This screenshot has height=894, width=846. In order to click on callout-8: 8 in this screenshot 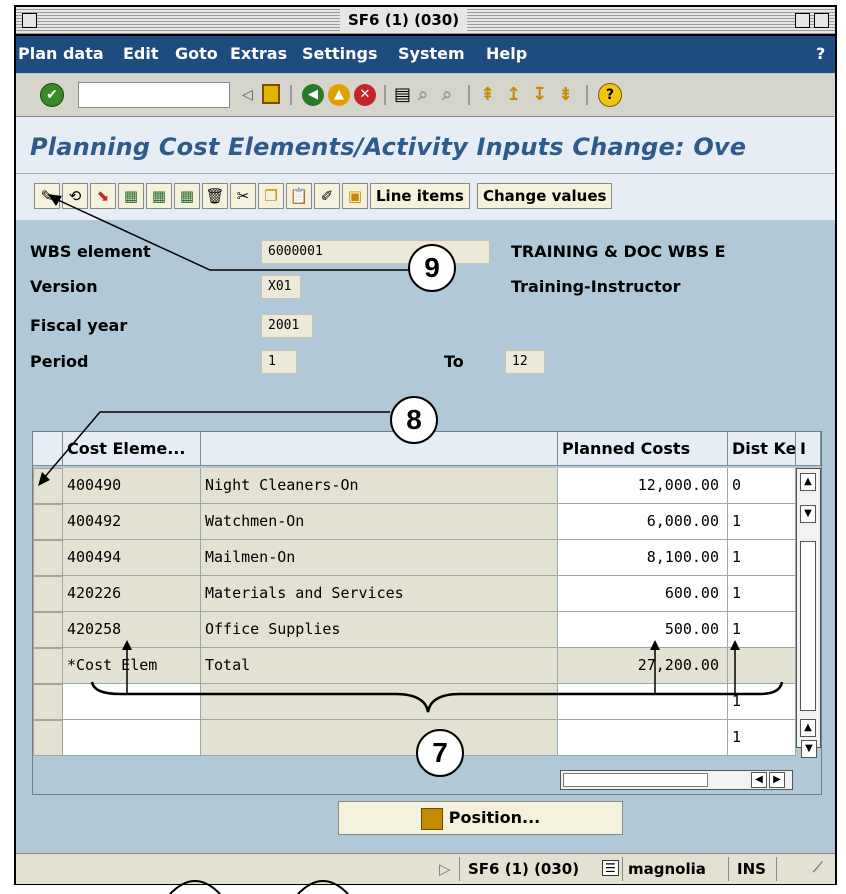, I will do `click(414, 420)`.